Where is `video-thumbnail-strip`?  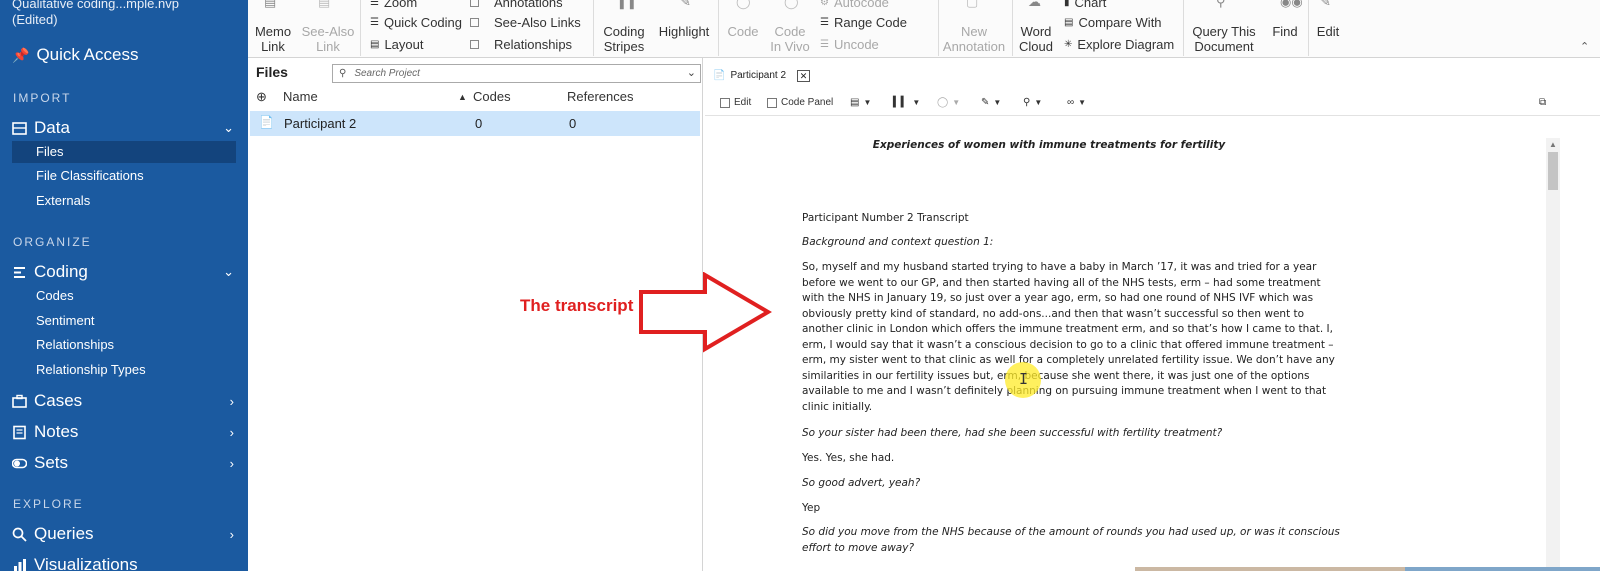
video-thumbnail-strip is located at coordinates (1502, 569).